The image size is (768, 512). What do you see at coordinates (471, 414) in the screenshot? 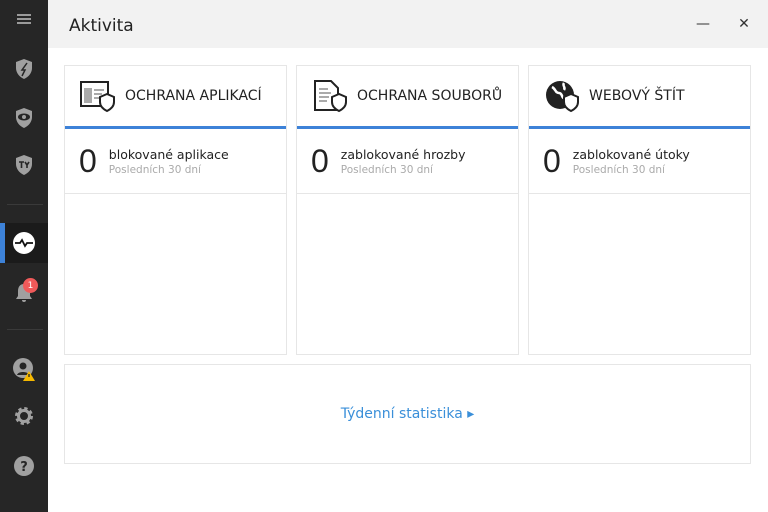
I see `arrow-right-icon: ▸` at bounding box center [471, 414].